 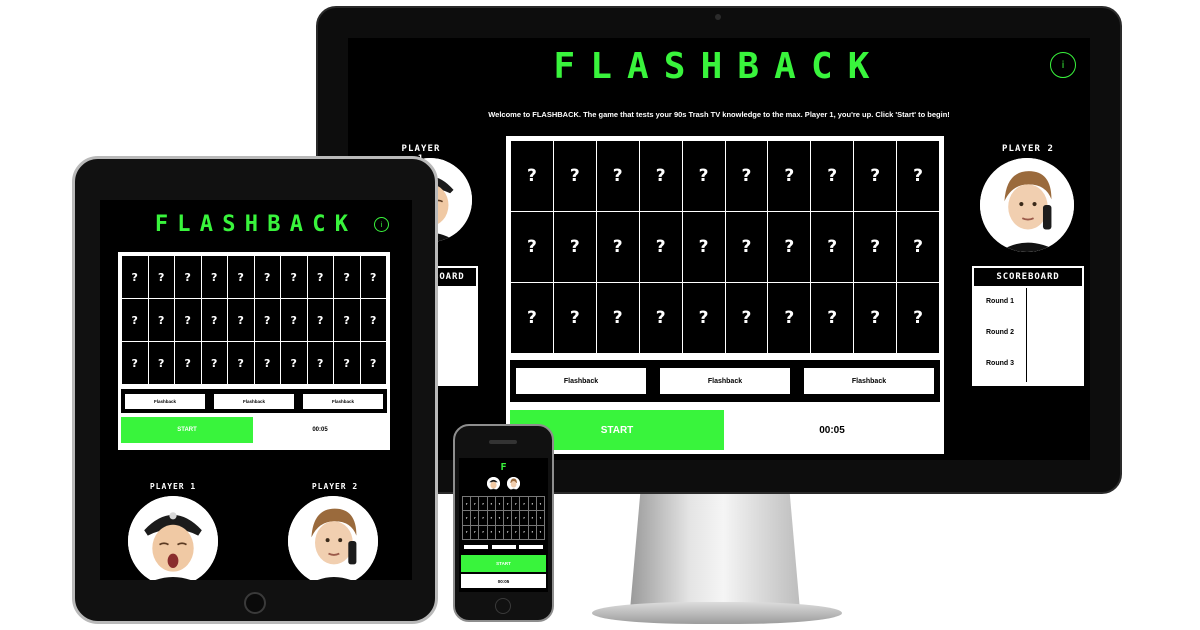 I want to click on answer-button-2: Flashback, so click(x=725, y=381).